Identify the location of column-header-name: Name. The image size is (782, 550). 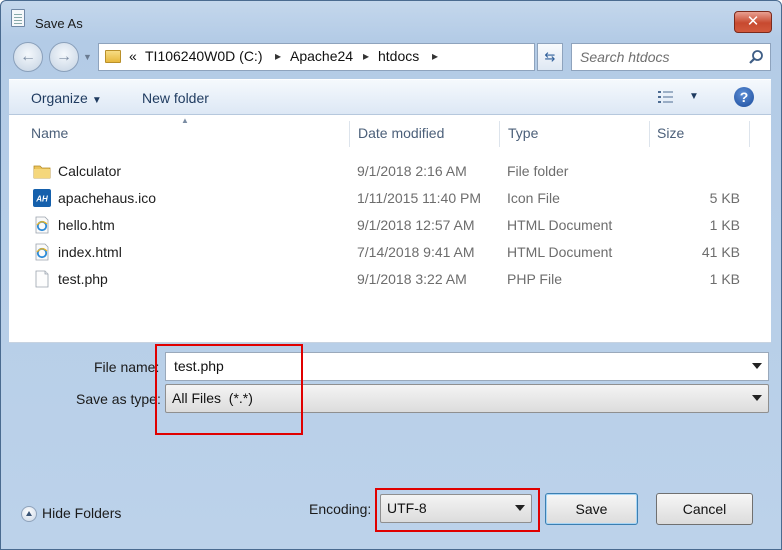
(182, 133).